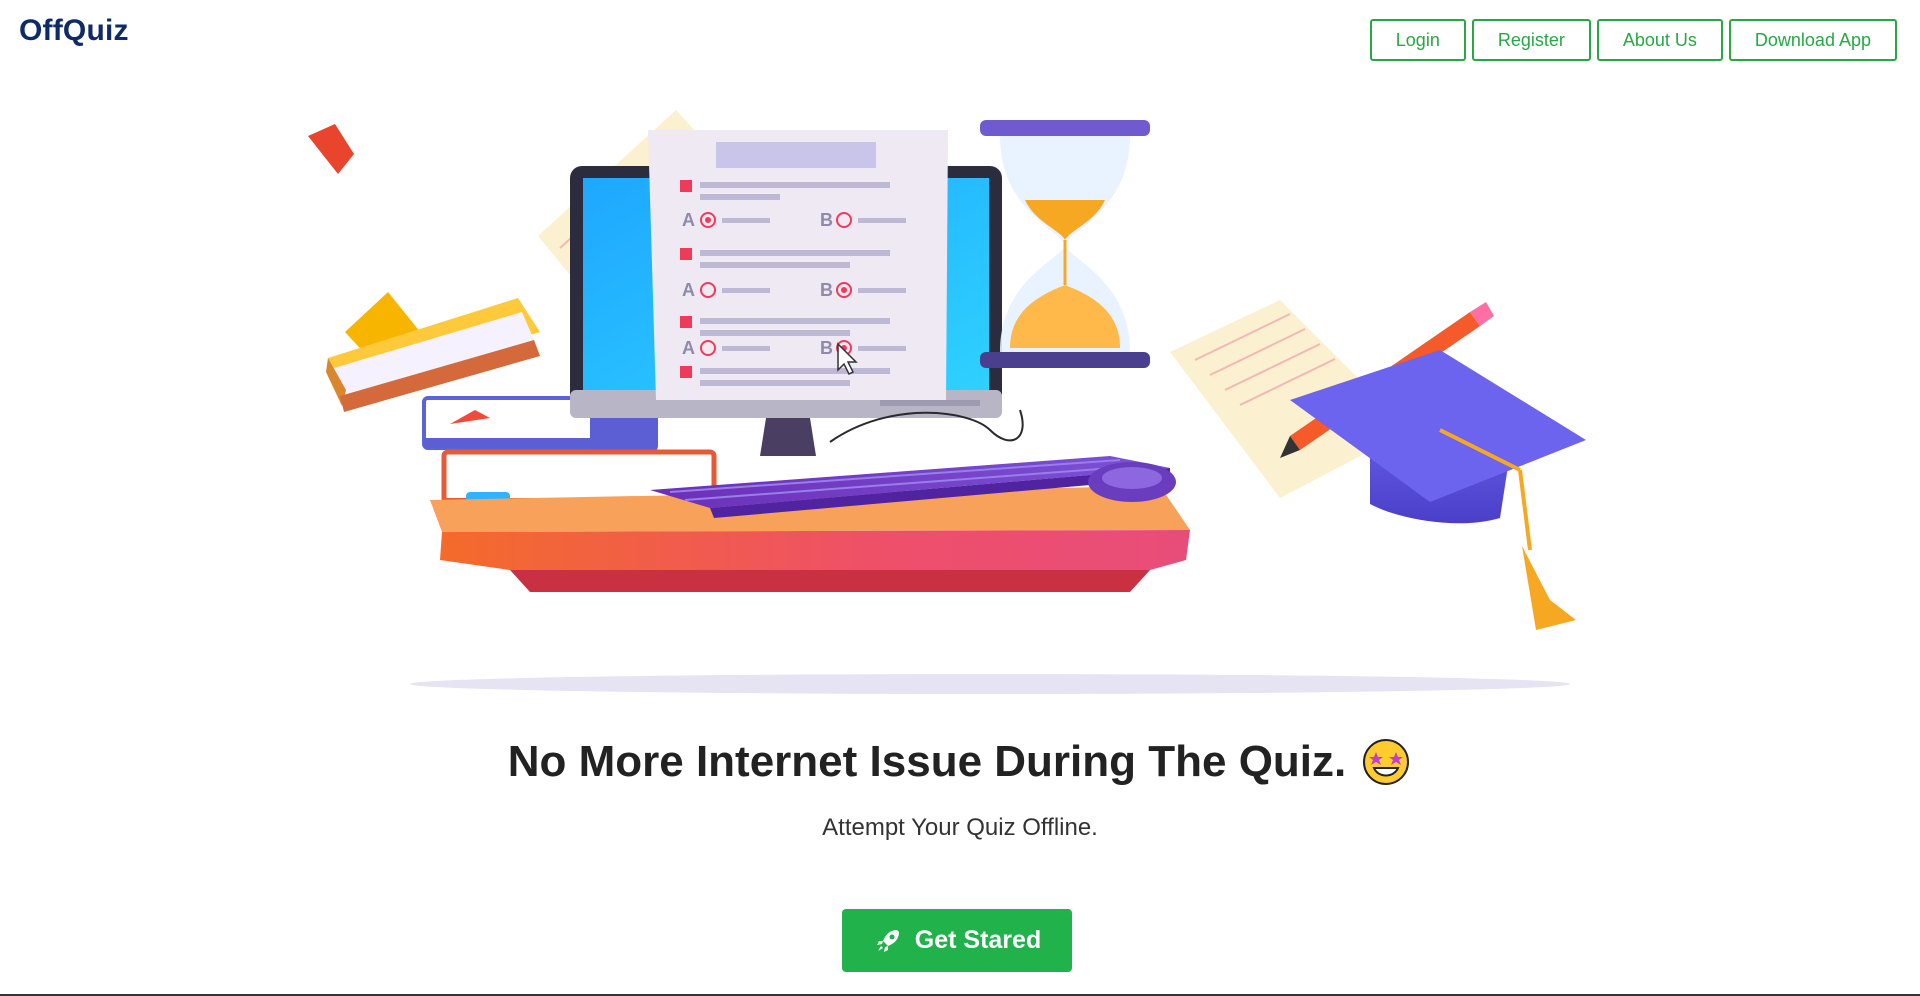 This screenshot has height=996, width=1920. I want to click on mouse-device, so click(1132, 482).